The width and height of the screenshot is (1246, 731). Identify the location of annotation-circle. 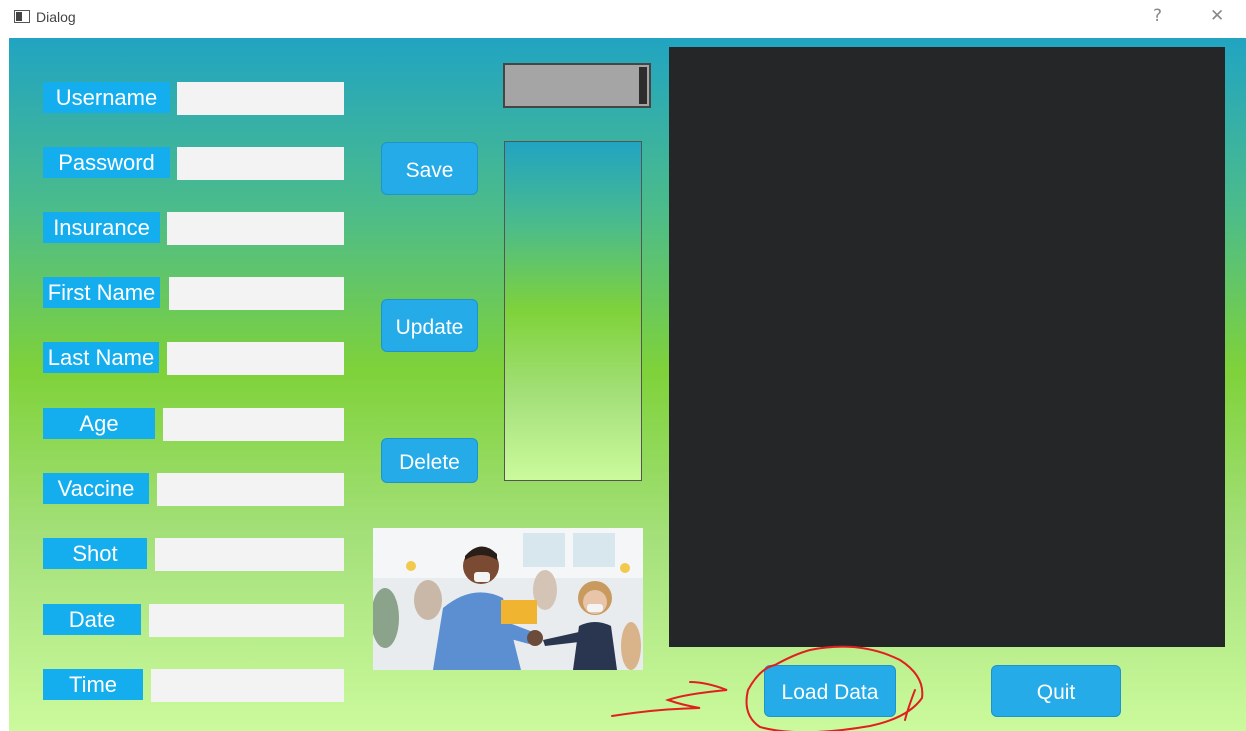
(834, 688).